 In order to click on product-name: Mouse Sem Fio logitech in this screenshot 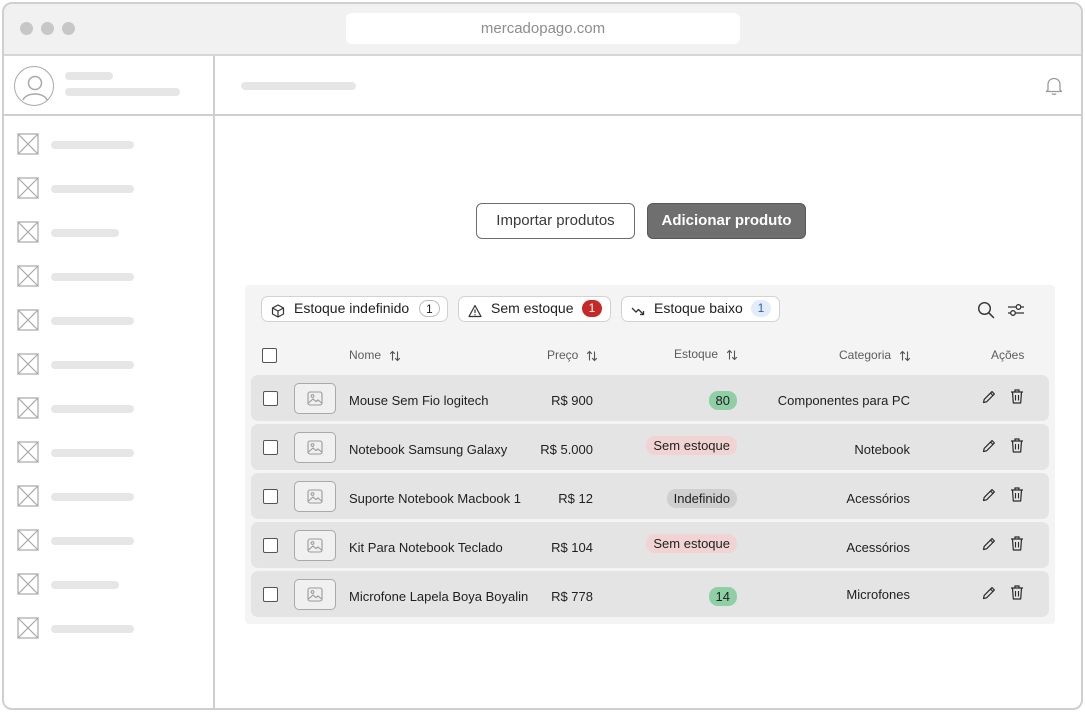, I will do `click(419, 400)`.